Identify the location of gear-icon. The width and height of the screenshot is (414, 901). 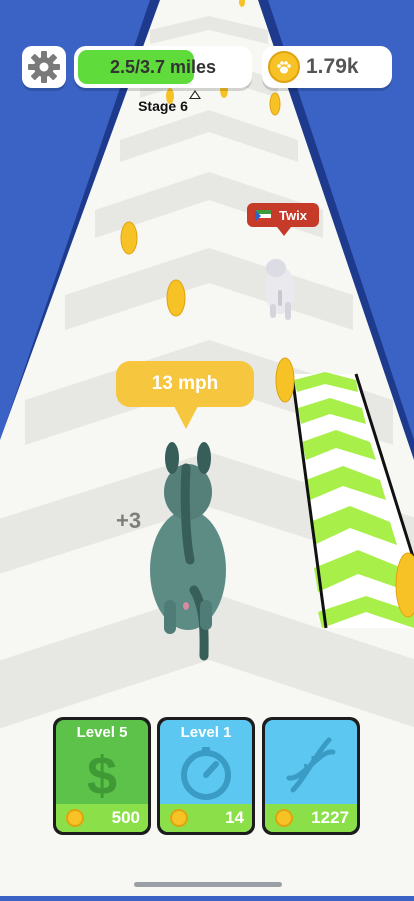
(44, 67).